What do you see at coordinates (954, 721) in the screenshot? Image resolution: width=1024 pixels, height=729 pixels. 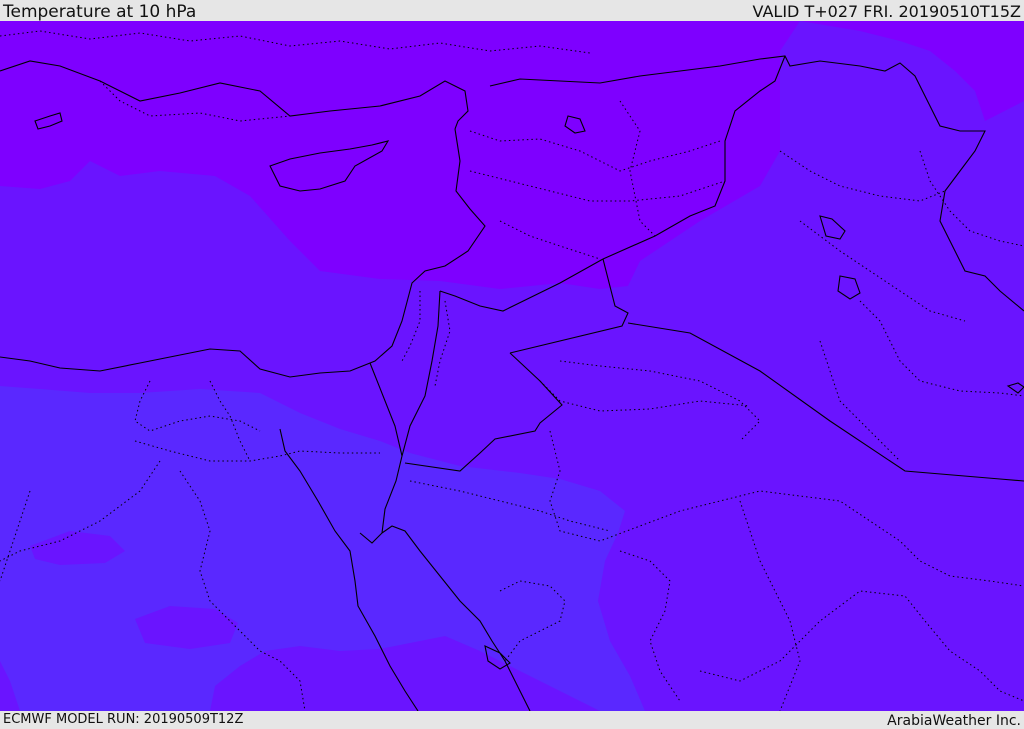 I see `credit-label: ArabiaWeather Inc.` at bounding box center [954, 721].